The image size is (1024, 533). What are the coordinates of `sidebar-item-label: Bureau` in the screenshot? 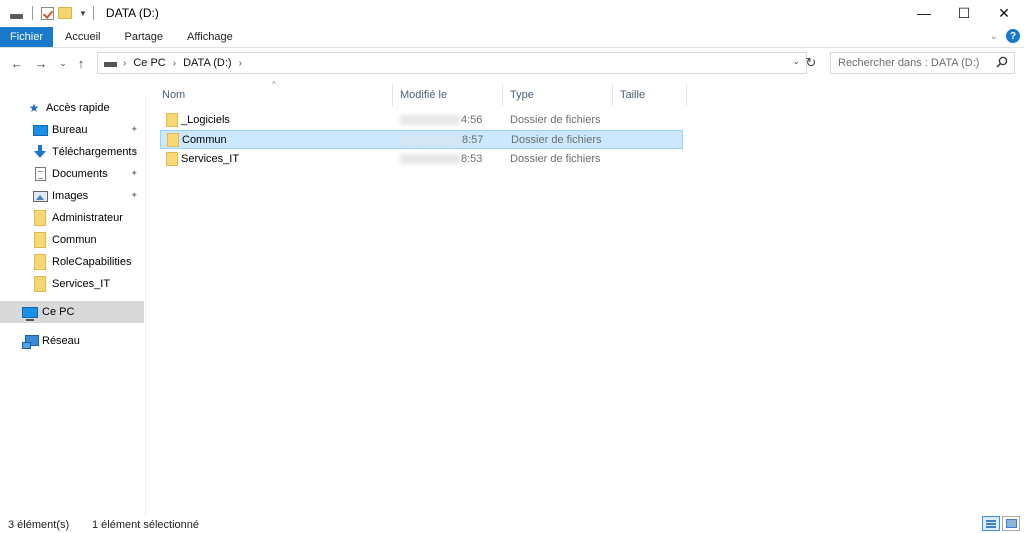 It's located at (70, 130).